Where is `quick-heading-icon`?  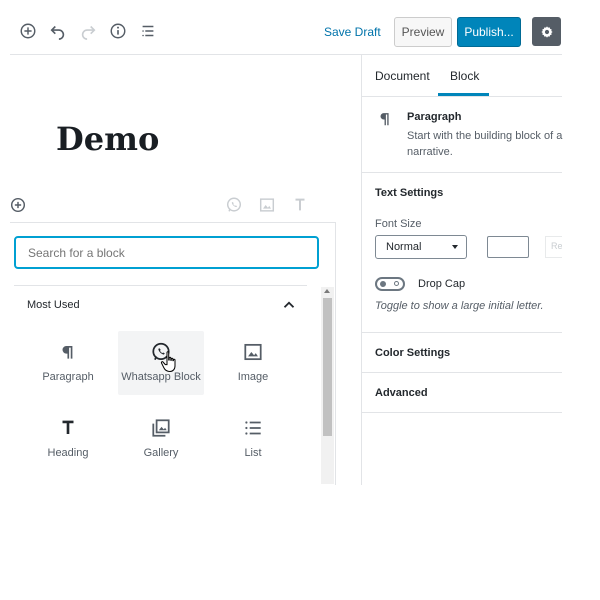 quick-heading-icon is located at coordinates (300, 205).